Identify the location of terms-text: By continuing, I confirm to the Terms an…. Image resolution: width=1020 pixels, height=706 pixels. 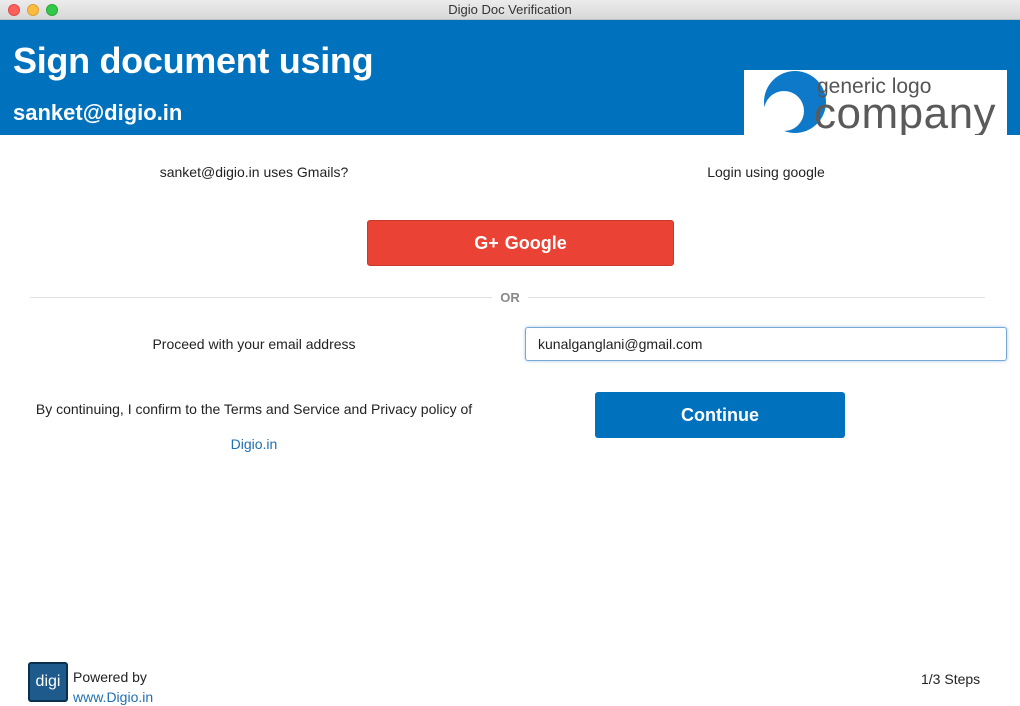
(254, 409).